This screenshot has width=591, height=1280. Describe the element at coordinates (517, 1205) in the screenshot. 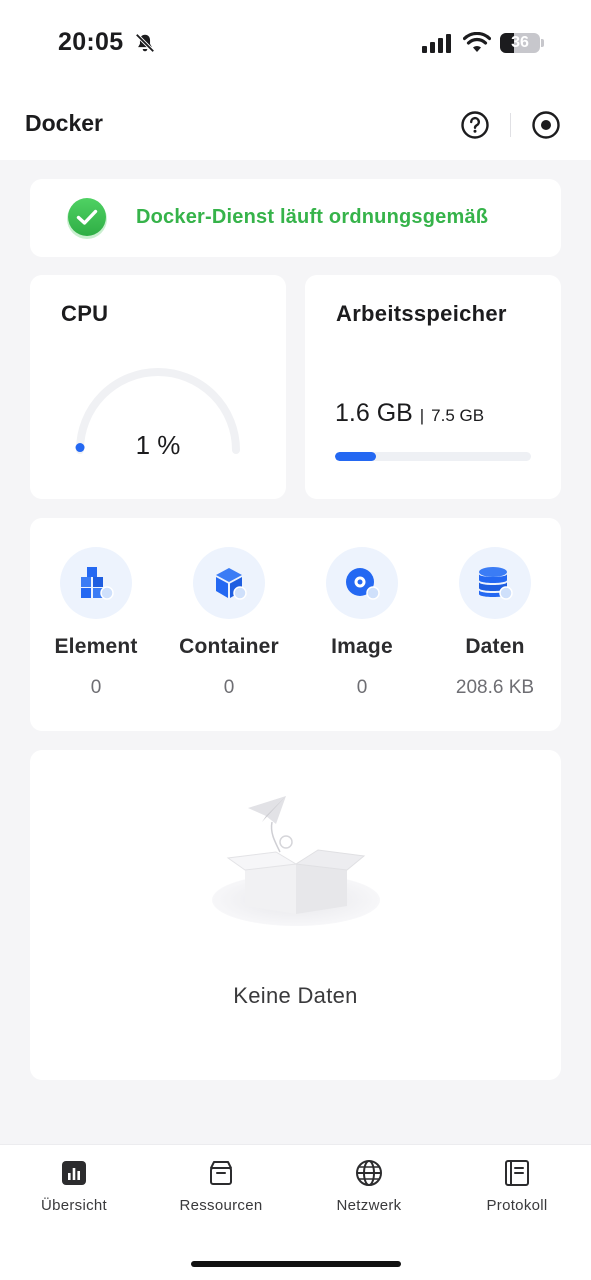

I see `tab-protokoll-label: Protokoll` at that location.